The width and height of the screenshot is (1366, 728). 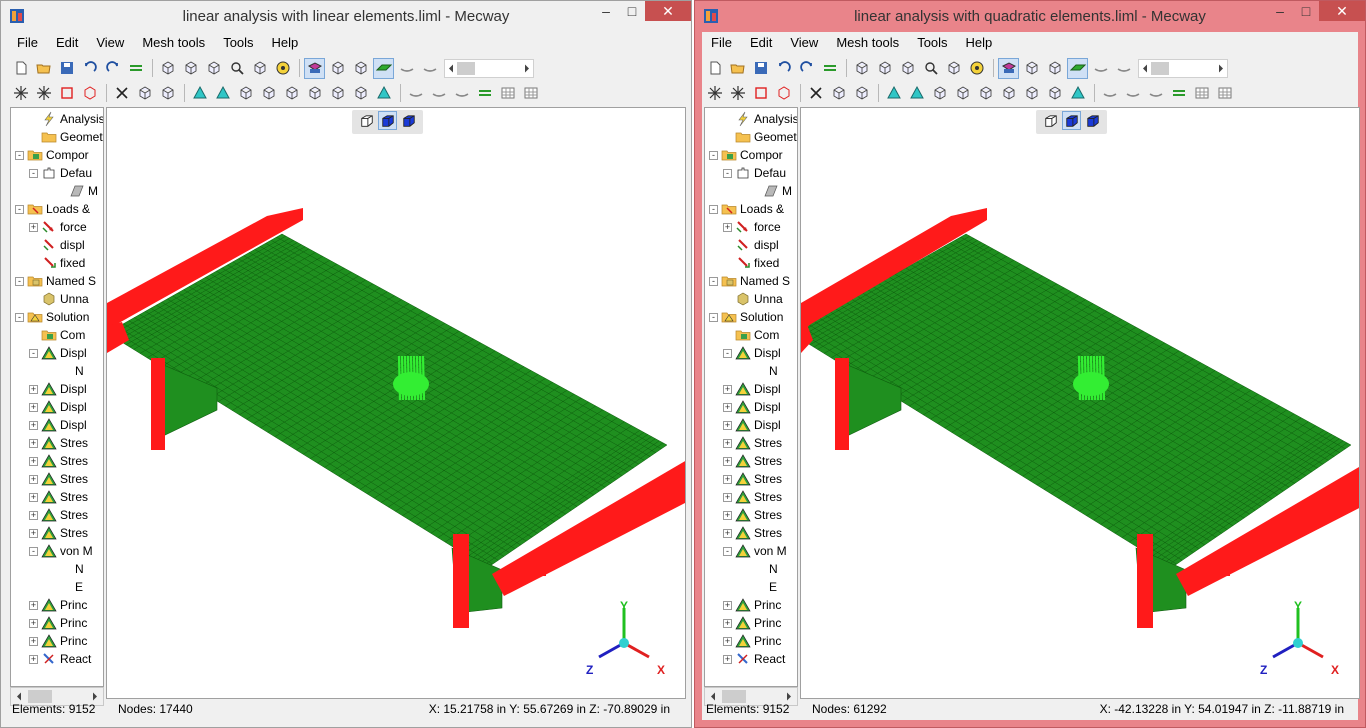 I want to click on pick-node-button, so click(x=714, y=93).